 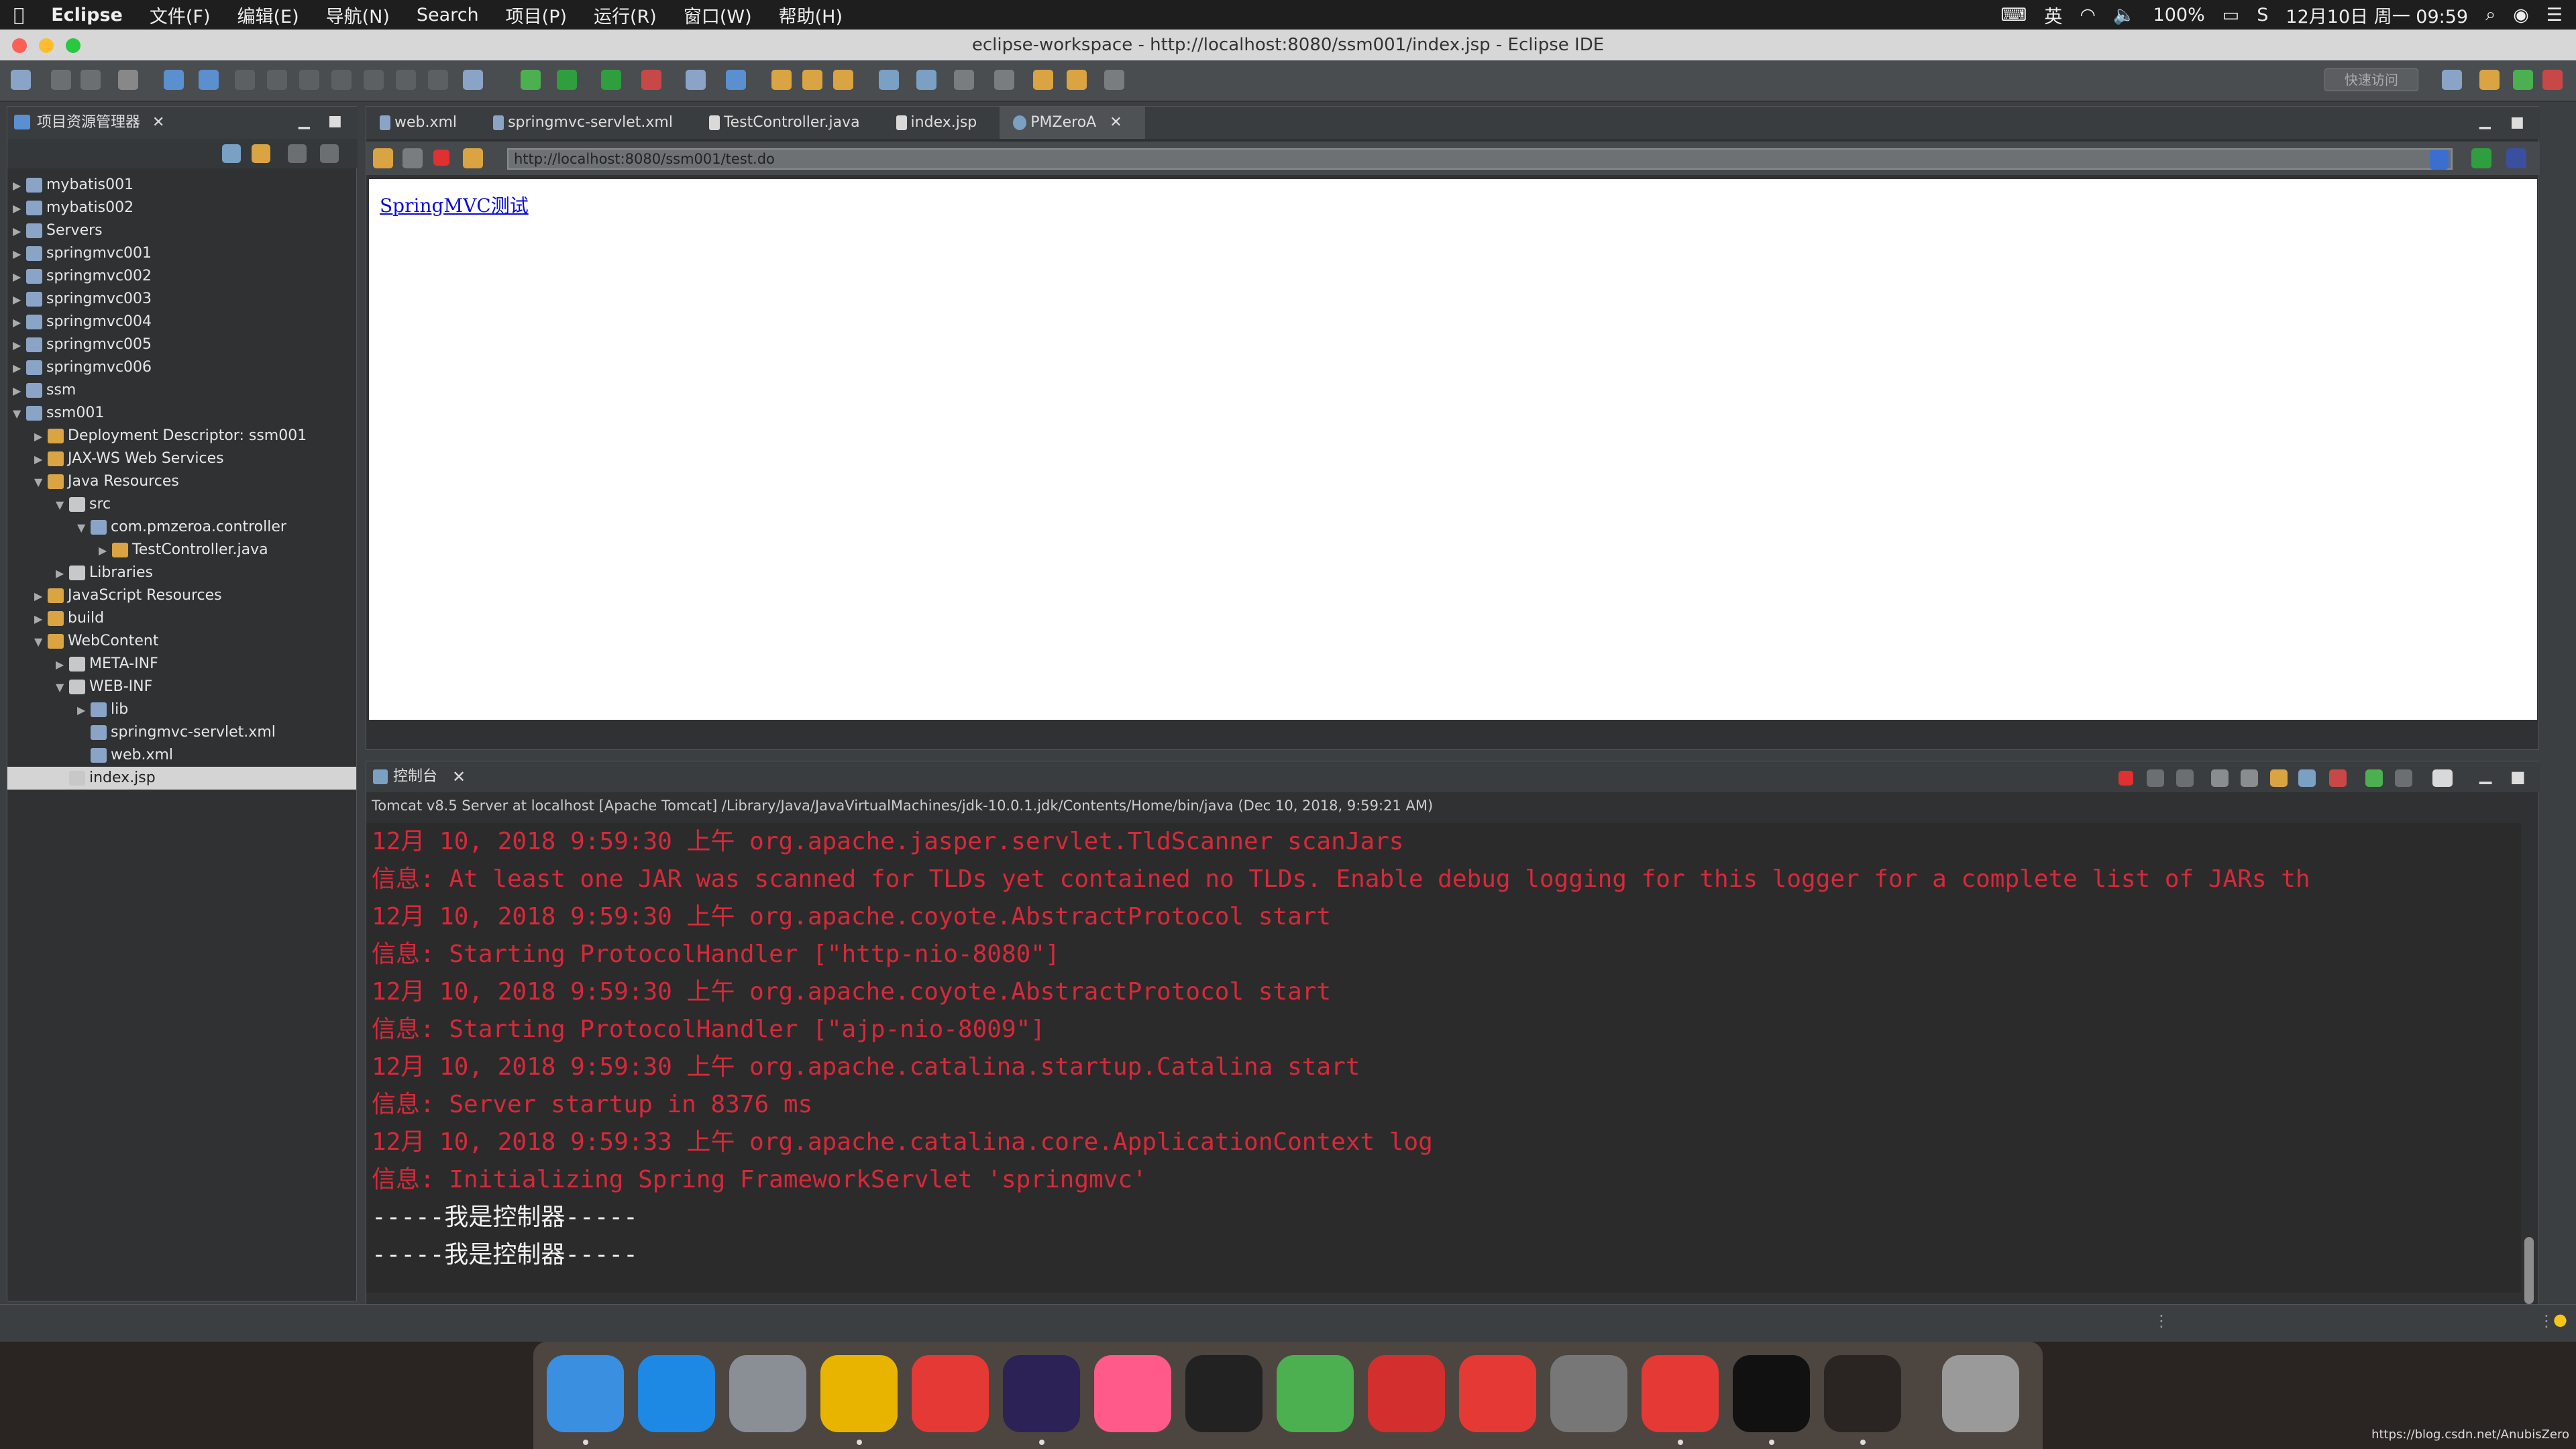 I want to click on console-title: 控制台, so click(x=415, y=776).